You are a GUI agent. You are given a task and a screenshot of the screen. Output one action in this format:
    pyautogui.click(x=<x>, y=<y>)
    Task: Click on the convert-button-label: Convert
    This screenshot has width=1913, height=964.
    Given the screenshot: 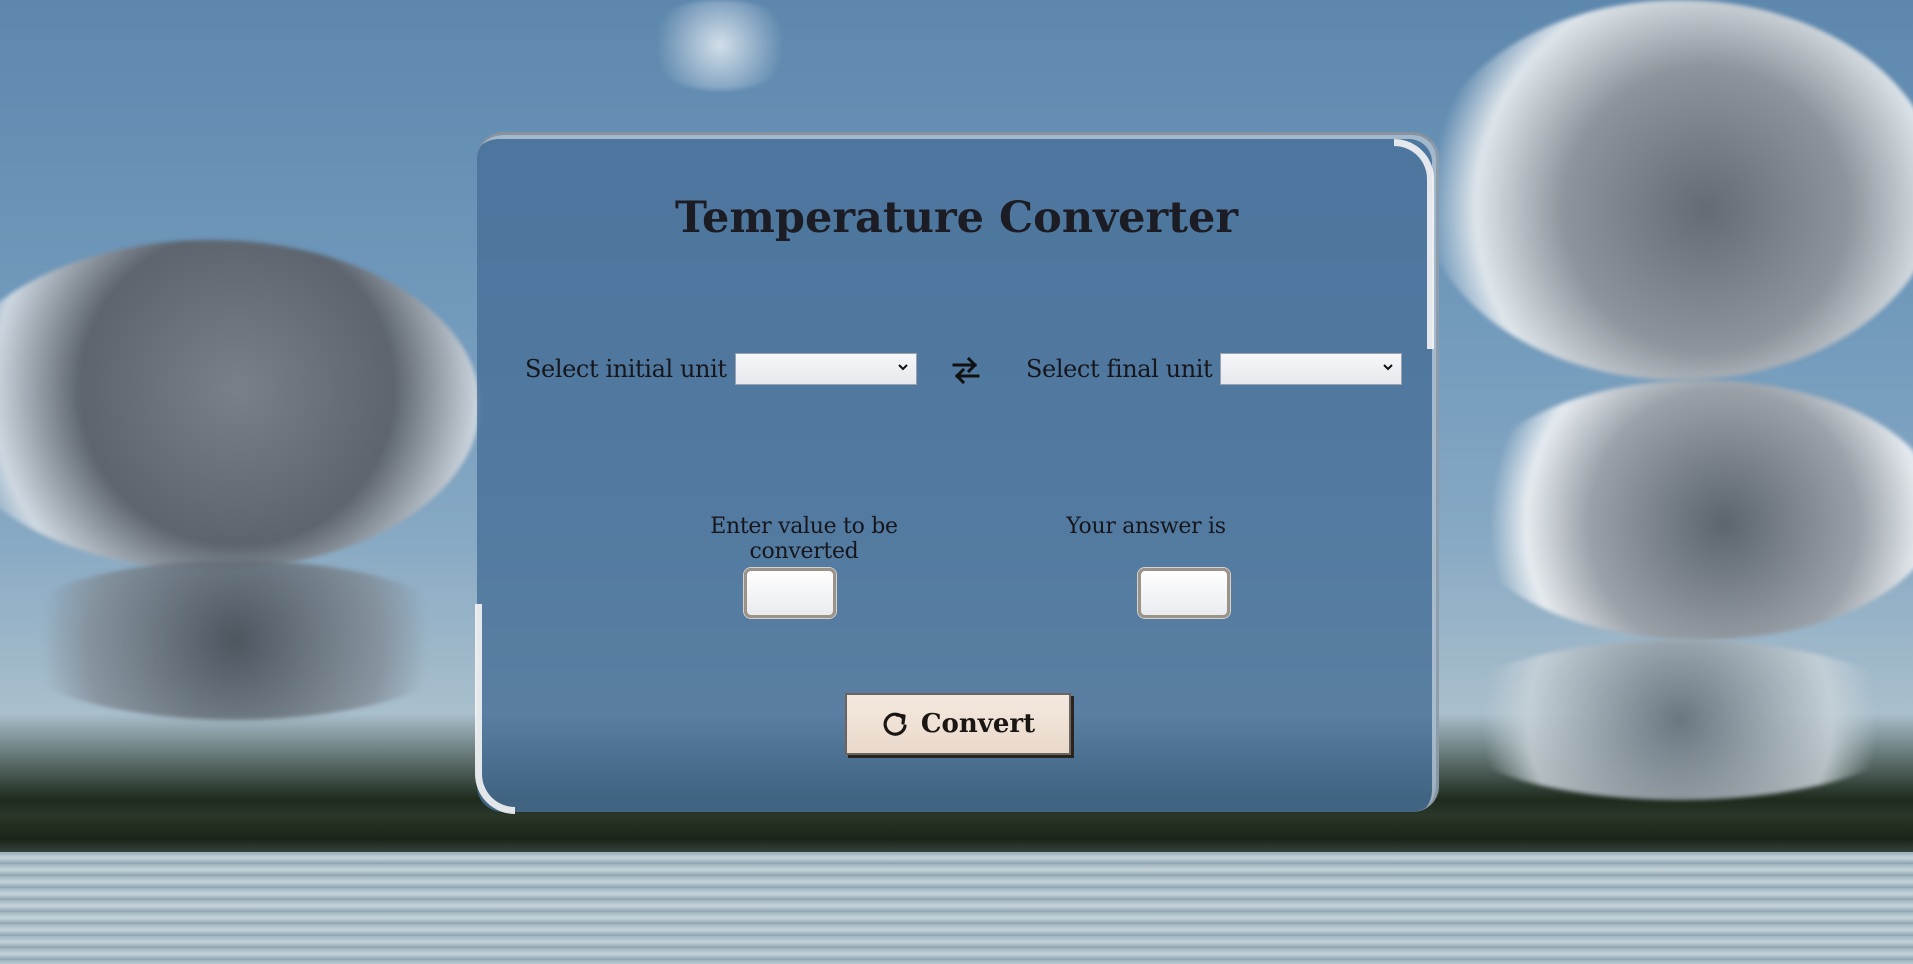 What is the action you would take?
    pyautogui.click(x=978, y=724)
    